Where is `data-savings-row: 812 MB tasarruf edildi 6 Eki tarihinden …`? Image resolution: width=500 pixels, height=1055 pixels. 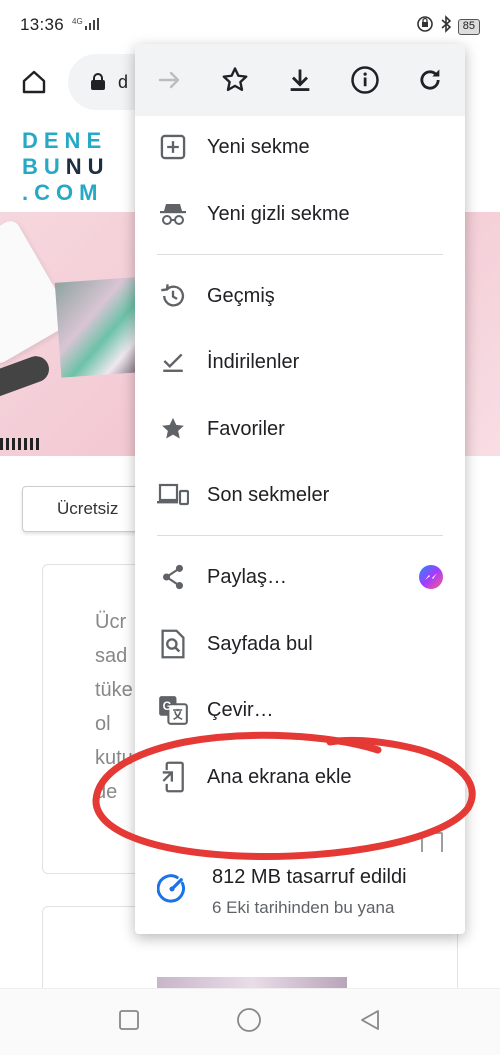
data-savings-row: 812 MB tasarruf edildi 6 Eki tarihinden … is located at coordinates (300, 890).